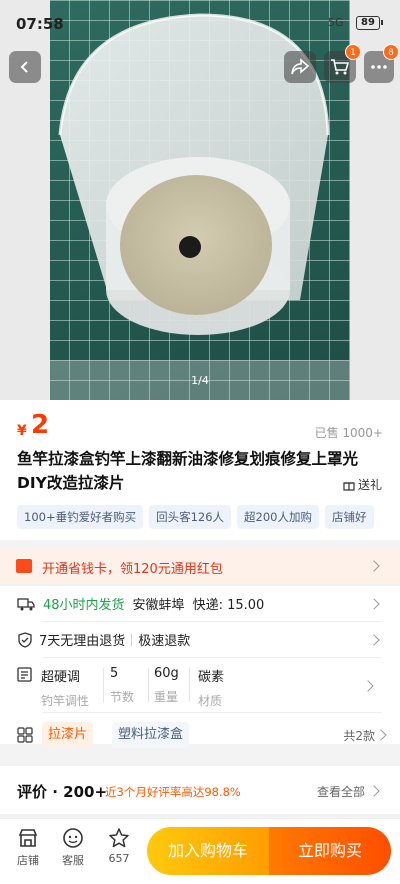 This screenshot has height=884, width=400. I want to click on ship-from: 安徽蚌埠, so click(158, 605).